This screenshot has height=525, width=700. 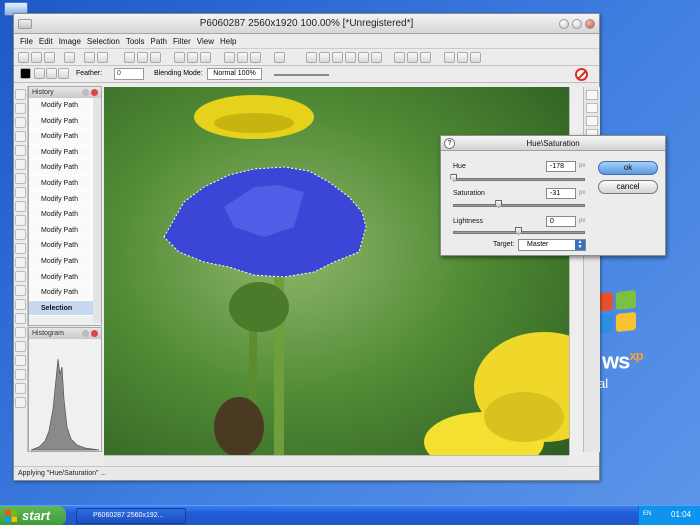 I want to click on feather-input: 0, so click(x=129, y=74).